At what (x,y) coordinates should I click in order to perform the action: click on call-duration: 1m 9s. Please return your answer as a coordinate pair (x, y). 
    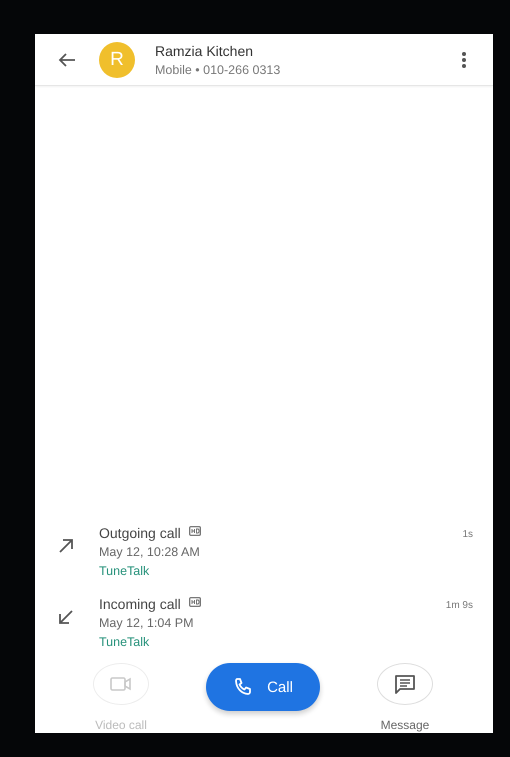
    Looking at the image, I should click on (459, 605).